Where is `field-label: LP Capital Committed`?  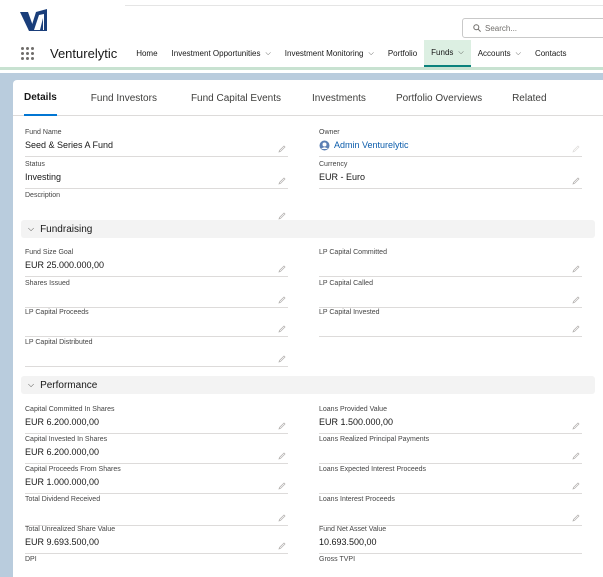
field-label: LP Capital Committed is located at coordinates (353, 252).